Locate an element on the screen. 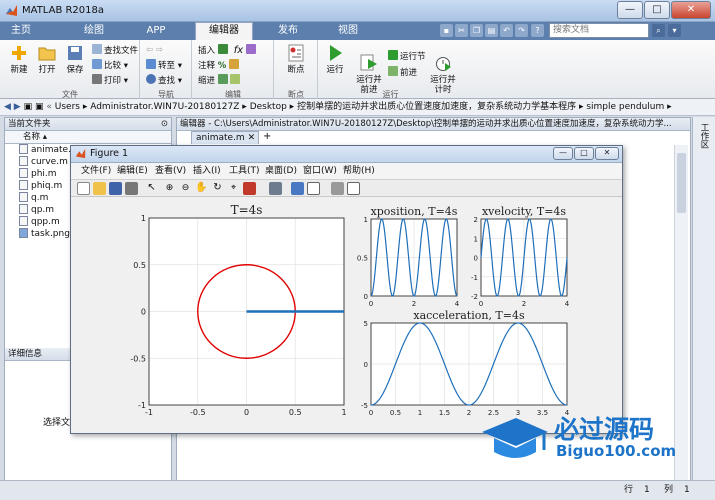  back-icon: ◀ is located at coordinates (7, 107).